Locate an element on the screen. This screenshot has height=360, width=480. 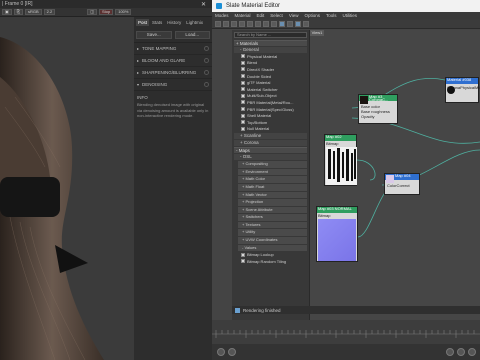
list-item: Double Sided is located at coordinates (270, 76).